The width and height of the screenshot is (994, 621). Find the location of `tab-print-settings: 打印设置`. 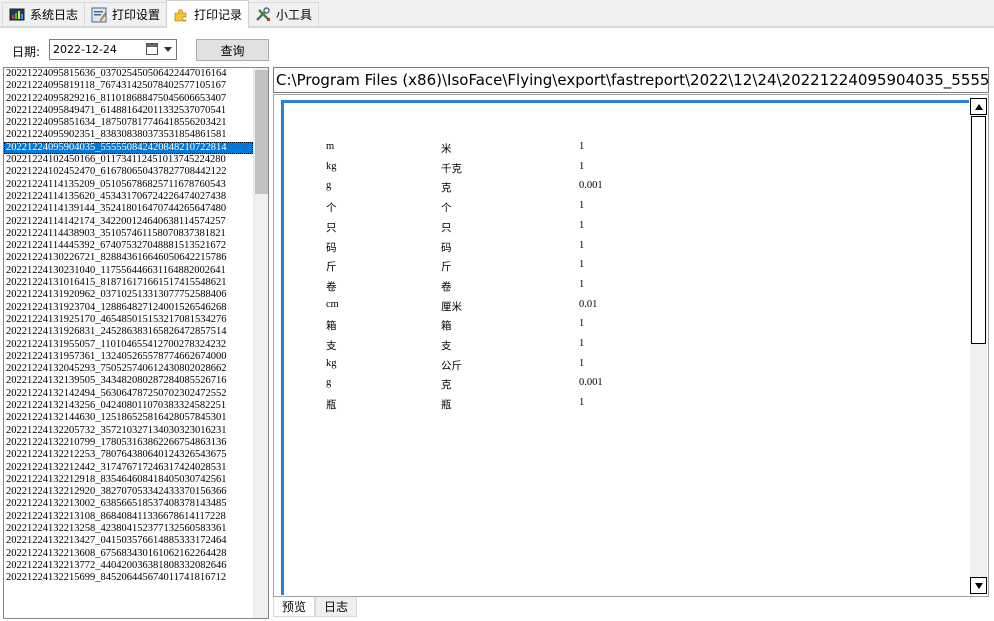

tab-print-settings: 打印设置 is located at coordinates (126, 14).